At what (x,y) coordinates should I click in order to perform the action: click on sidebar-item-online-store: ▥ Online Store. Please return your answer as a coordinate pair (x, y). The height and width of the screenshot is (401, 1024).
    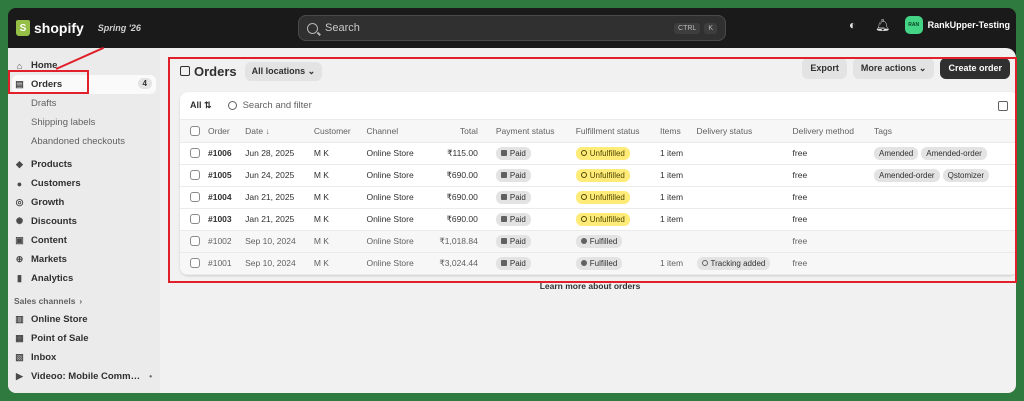
    Looking at the image, I should click on (84, 319).